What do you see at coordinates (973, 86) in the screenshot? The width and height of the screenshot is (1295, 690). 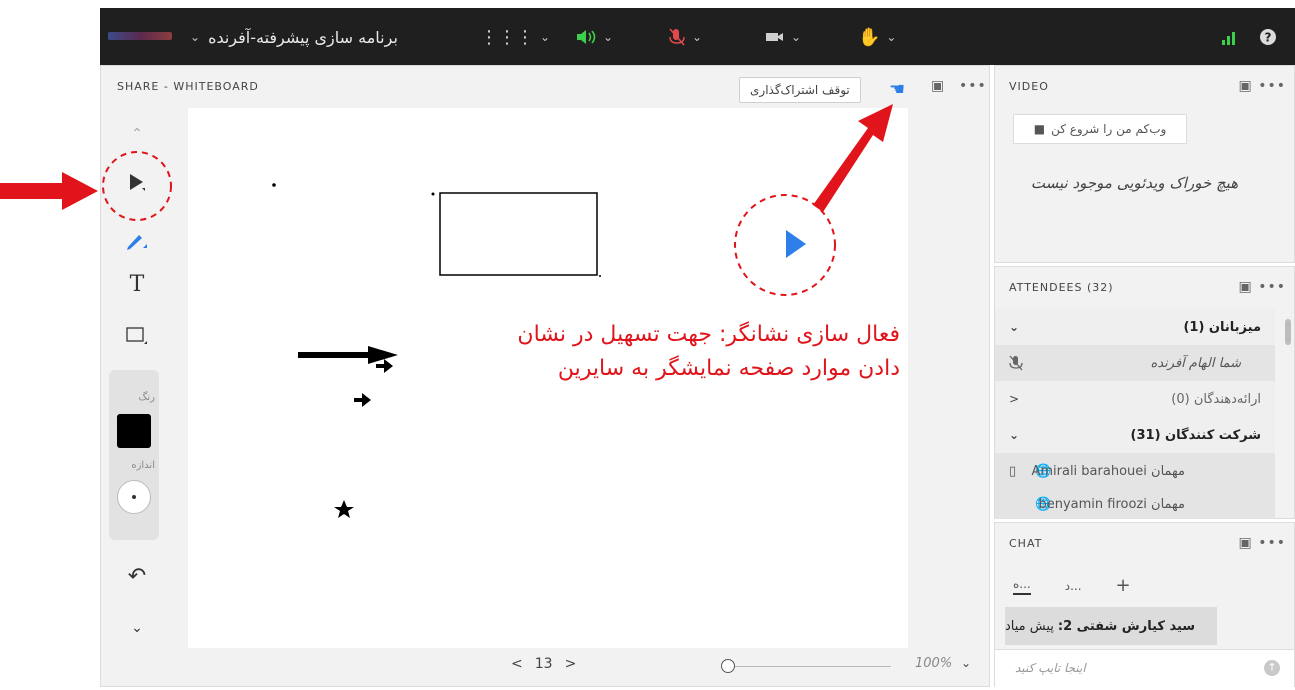 I see `more-options-icon: •••` at bounding box center [973, 86].